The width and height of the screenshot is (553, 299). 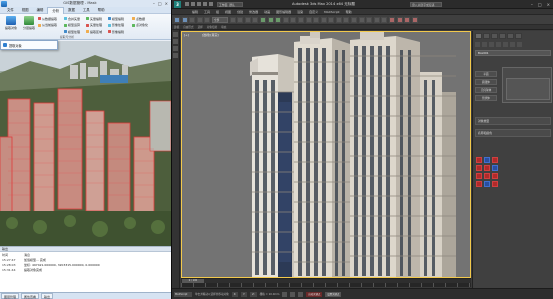 What do you see at coordinates (477, 44) in the screenshot?
I see `geometry-icon` at bounding box center [477, 44].